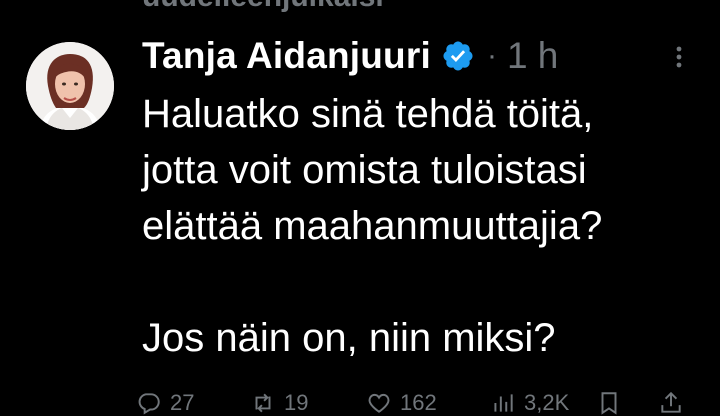 The width and height of the screenshot is (720, 416). Describe the element at coordinates (609, 403) in the screenshot. I see `bookmark-icon` at that location.